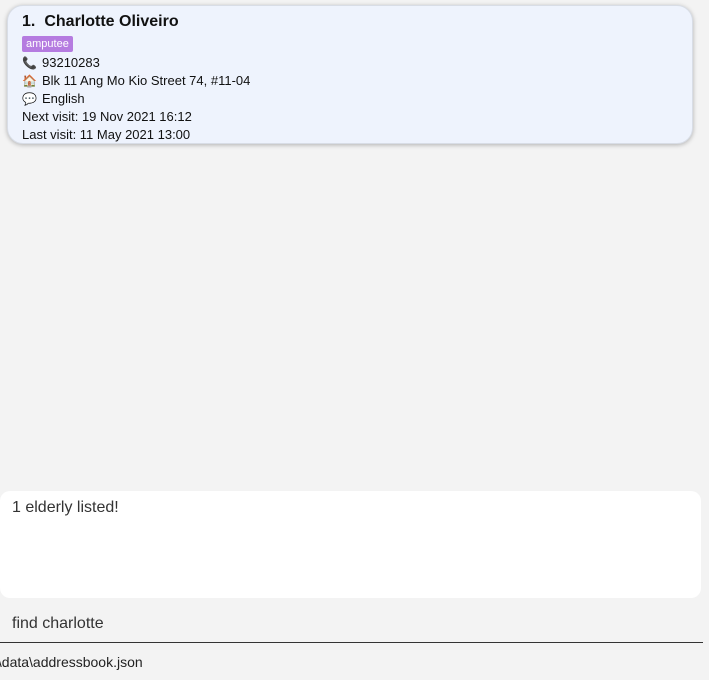 The height and width of the screenshot is (680, 709). I want to click on person-name-line: 1. Charlotte Oliveiro, so click(350, 22).